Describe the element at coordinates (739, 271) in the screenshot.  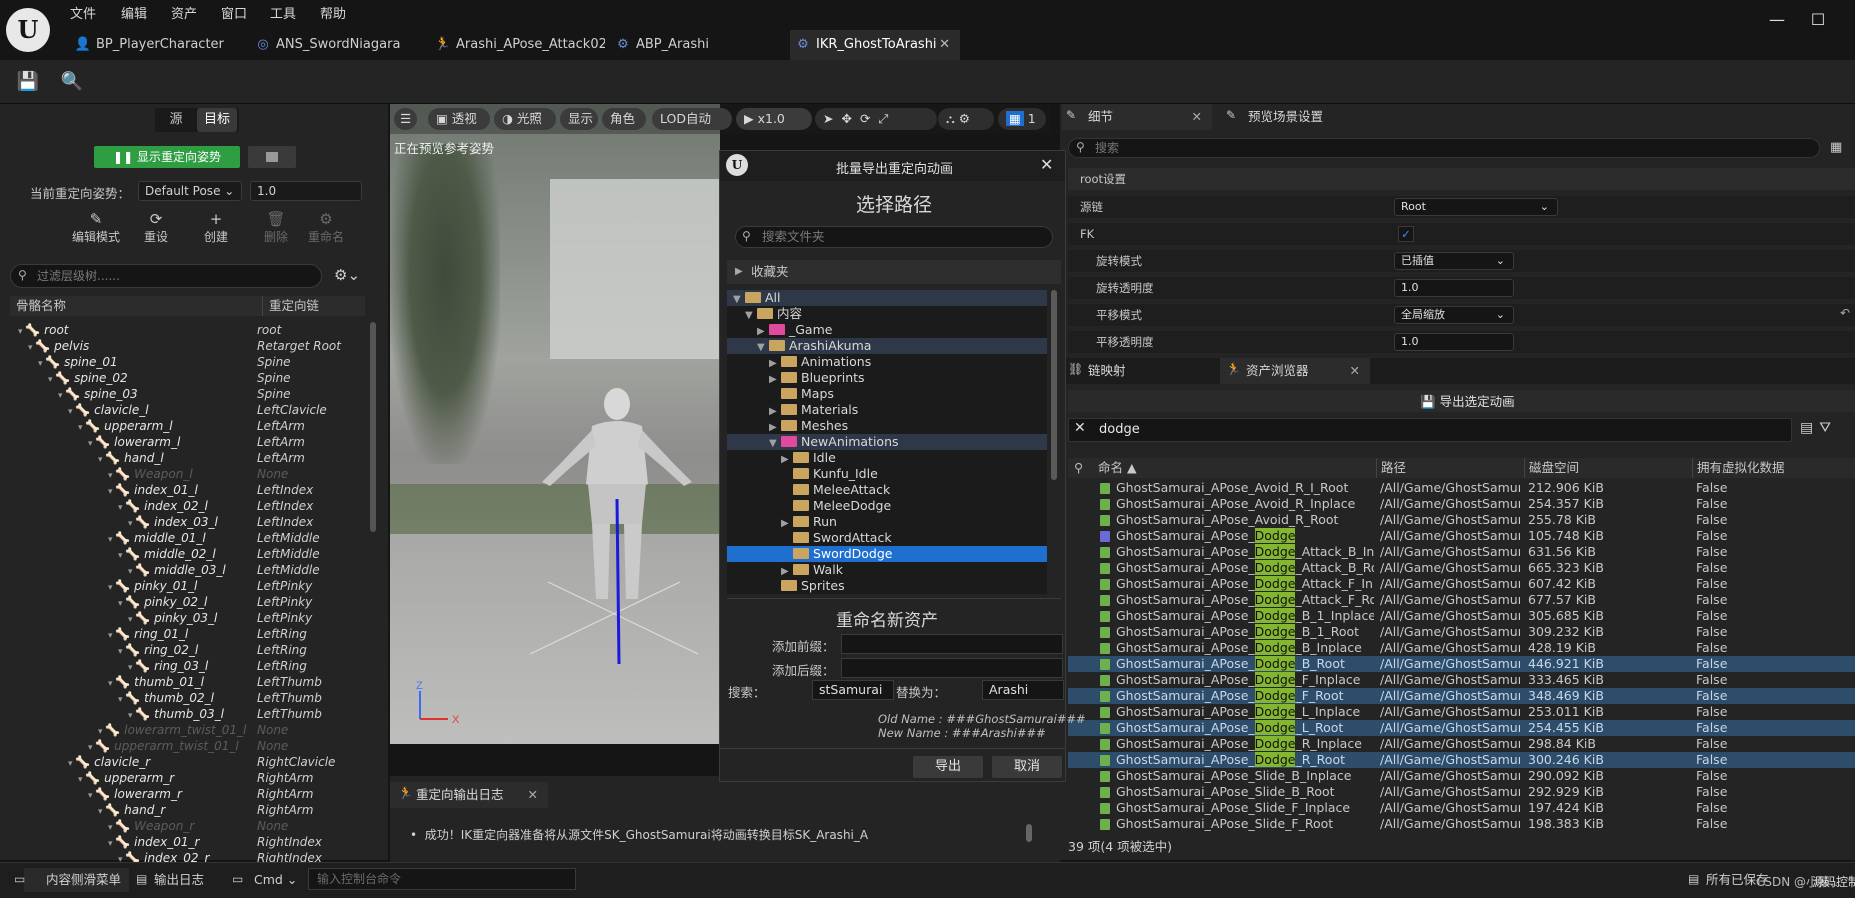
I see `expand-arrow-icon: ▶` at that location.